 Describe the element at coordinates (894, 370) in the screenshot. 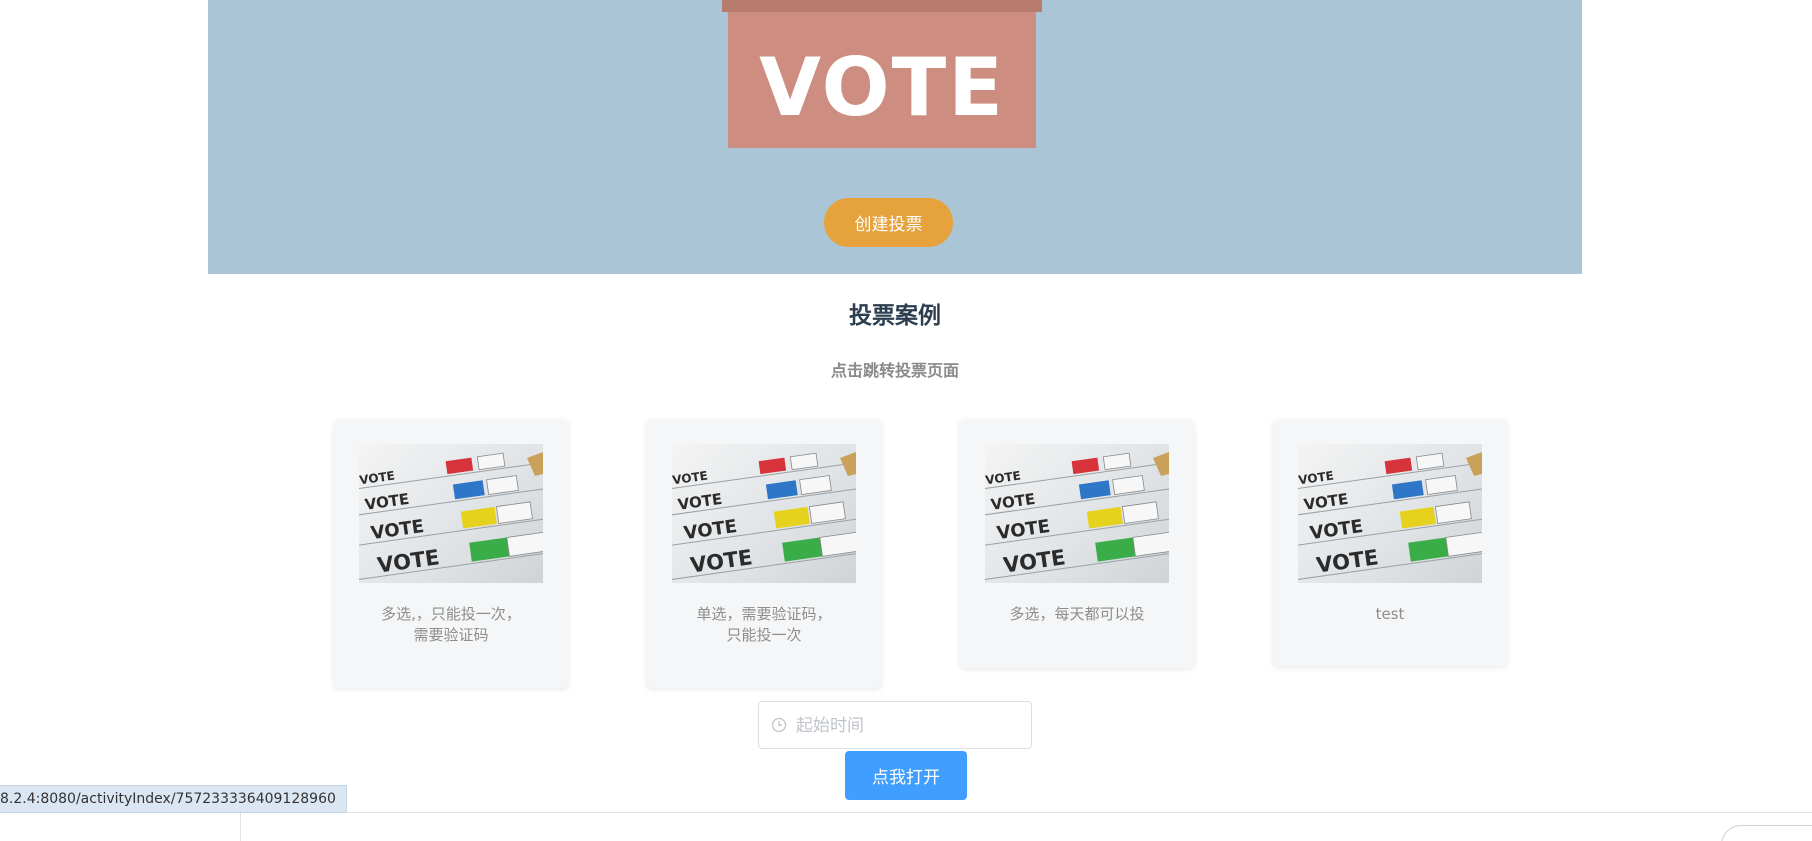

I see `section-subtitle: 点击跳转投票页面` at that location.